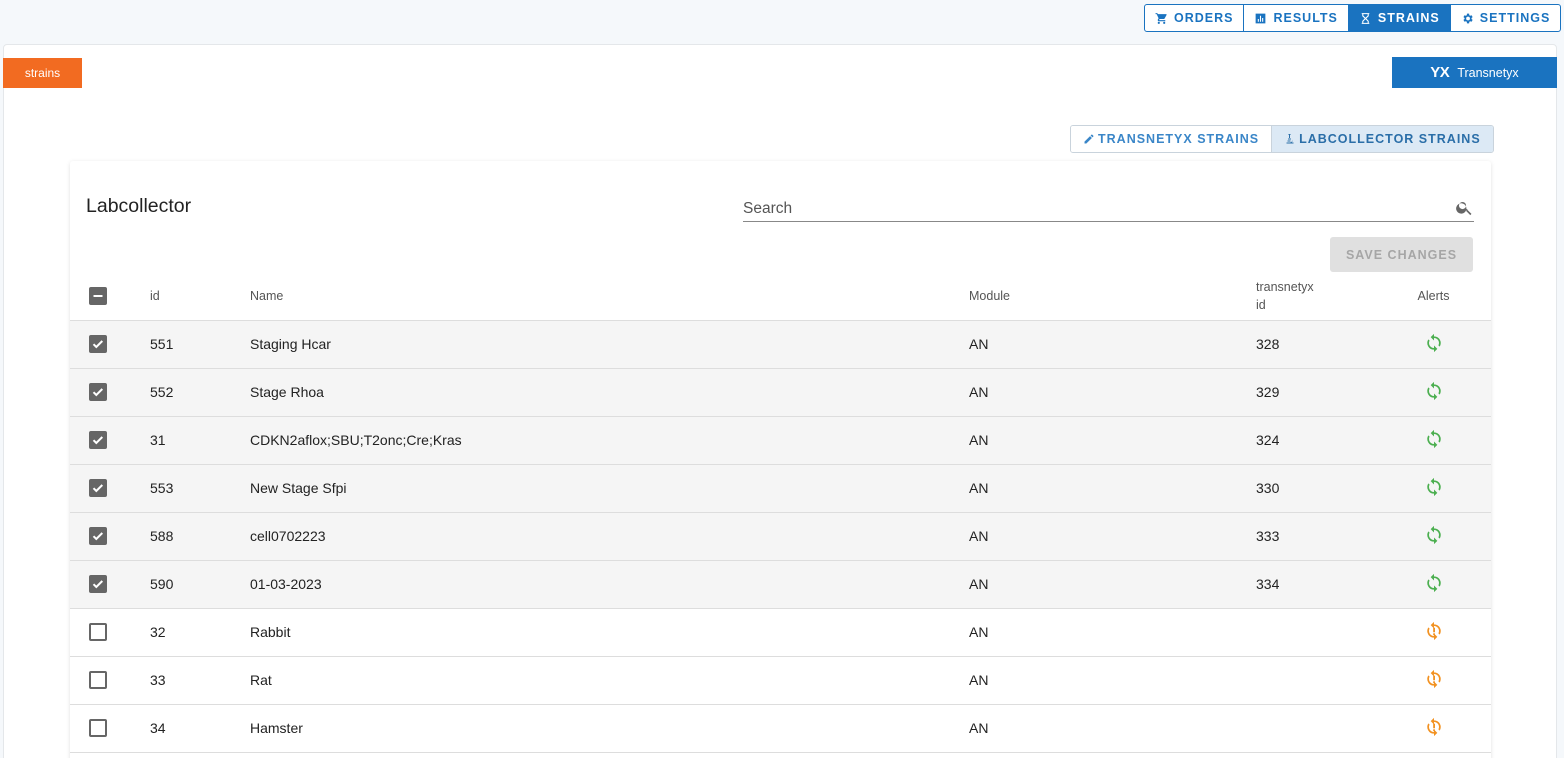 This screenshot has height=758, width=1564. What do you see at coordinates (1382, 139) in the screenshot?
I see `tab-labcollector-strains: LABCOLLECTOR STRAINS` at bounding box center [1382, 139].